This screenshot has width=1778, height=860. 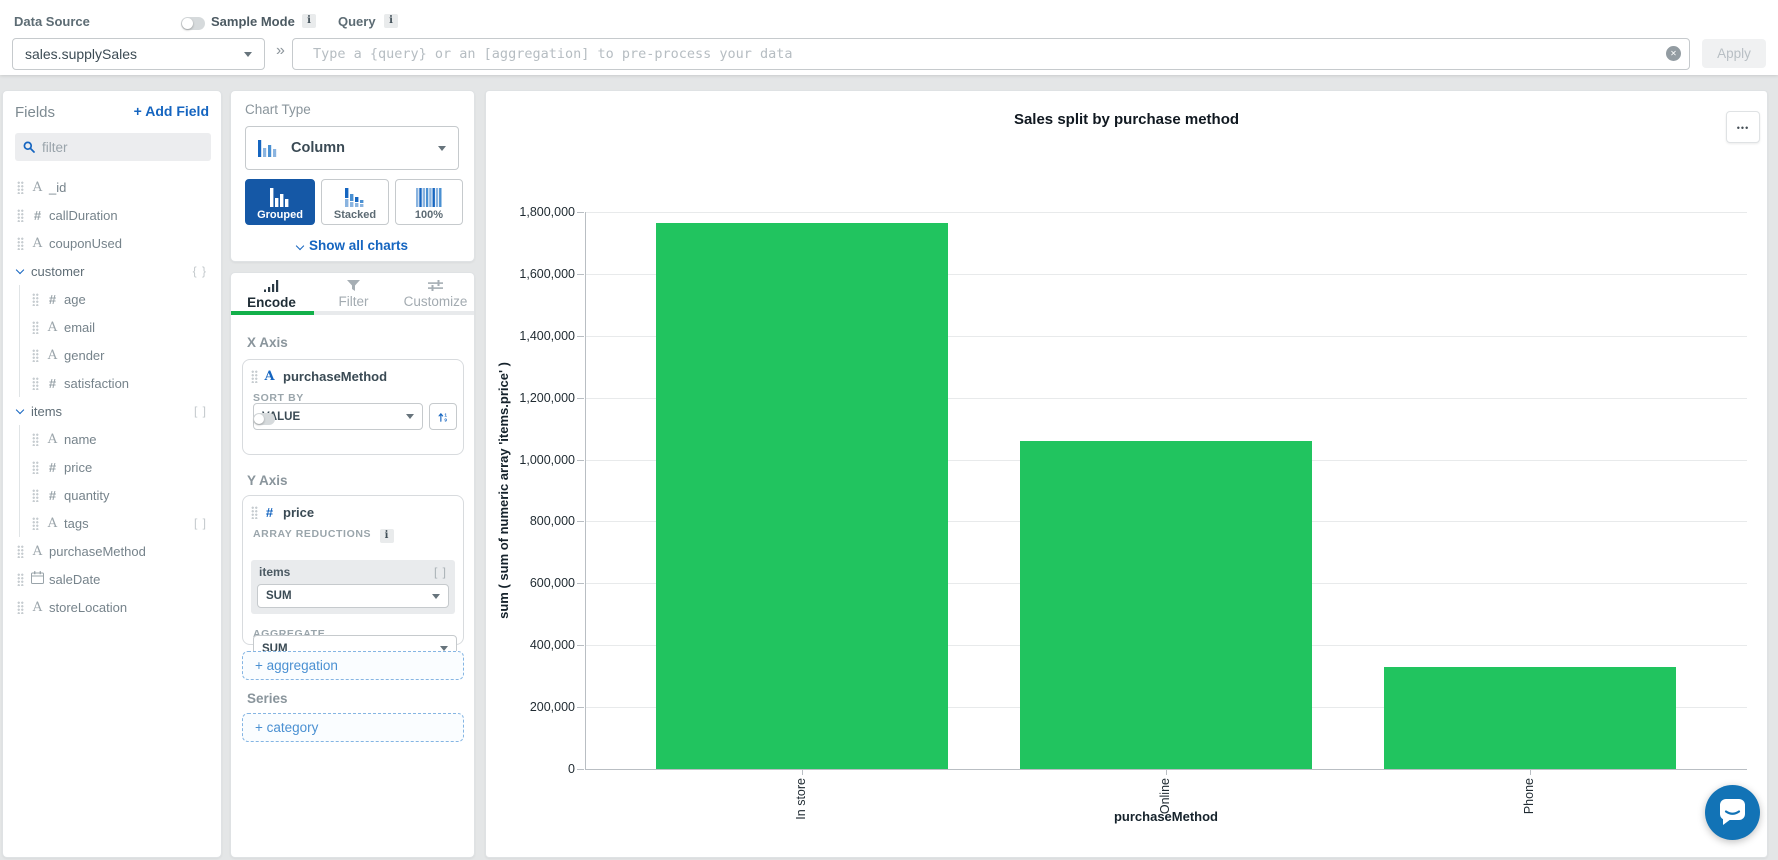 I want to click on apply-button: Apply, so click(x=1734, y=53).